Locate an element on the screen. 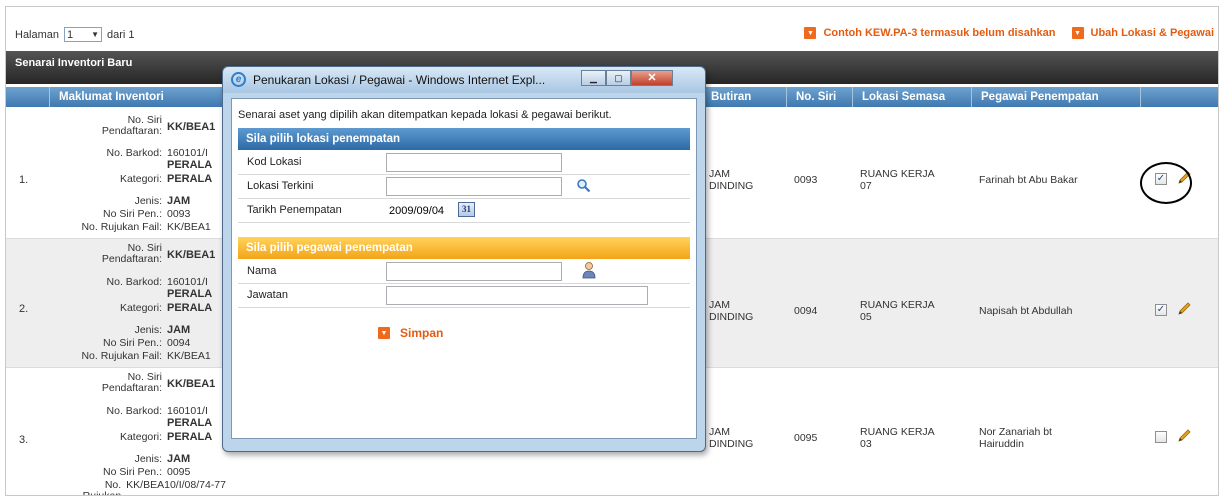 The width and height of the screenshot is (1224, 497). maximize-button: ▢ is located at coordinates (618, 78).